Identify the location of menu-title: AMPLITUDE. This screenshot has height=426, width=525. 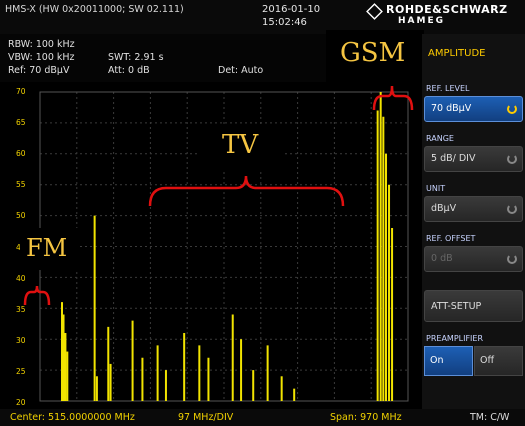
(457, 53).